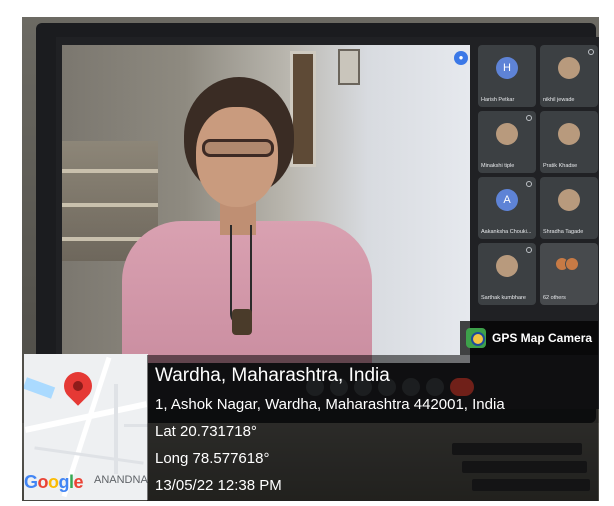 The height and width of the screenshot is (506, 614). Describe the element at coordinates (272, 375) in the screenshot. I see `location-title: Wardha, Maharashtra, India` at that location.